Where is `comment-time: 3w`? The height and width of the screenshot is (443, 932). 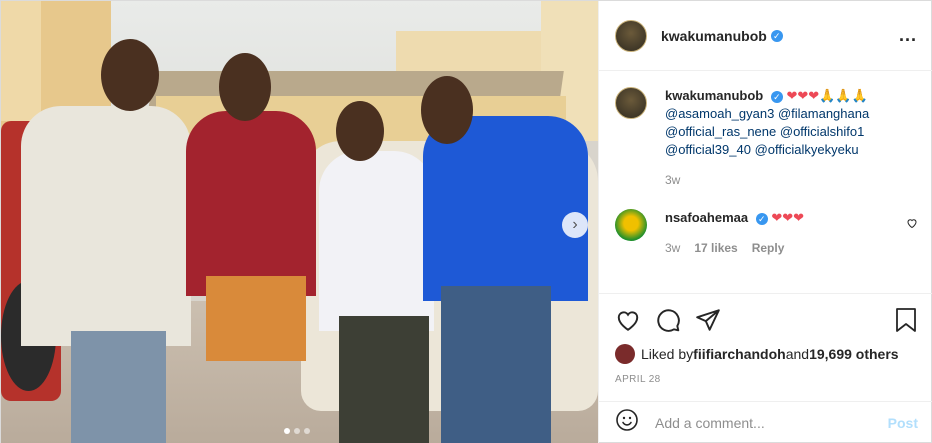 comment-time: 3w is located at coordinates (672, 248).